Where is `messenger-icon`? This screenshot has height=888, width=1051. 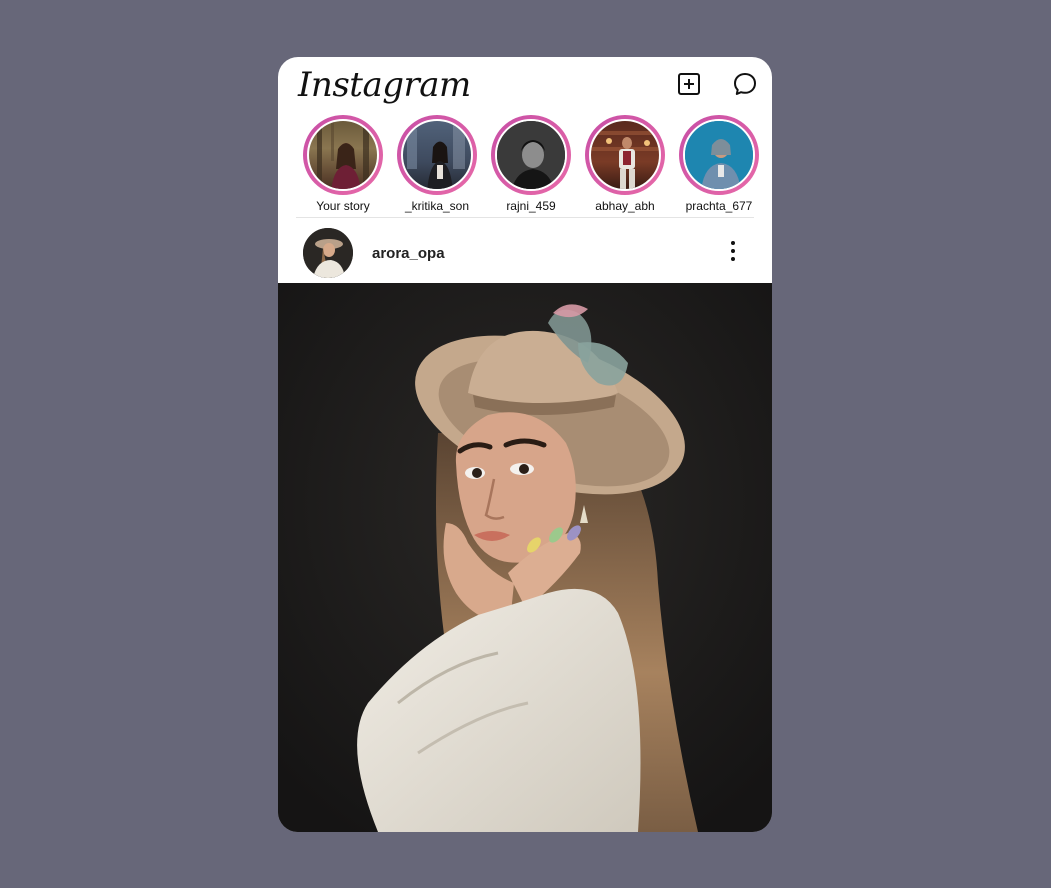
messenger-icon is located at coordinates (745, 84).